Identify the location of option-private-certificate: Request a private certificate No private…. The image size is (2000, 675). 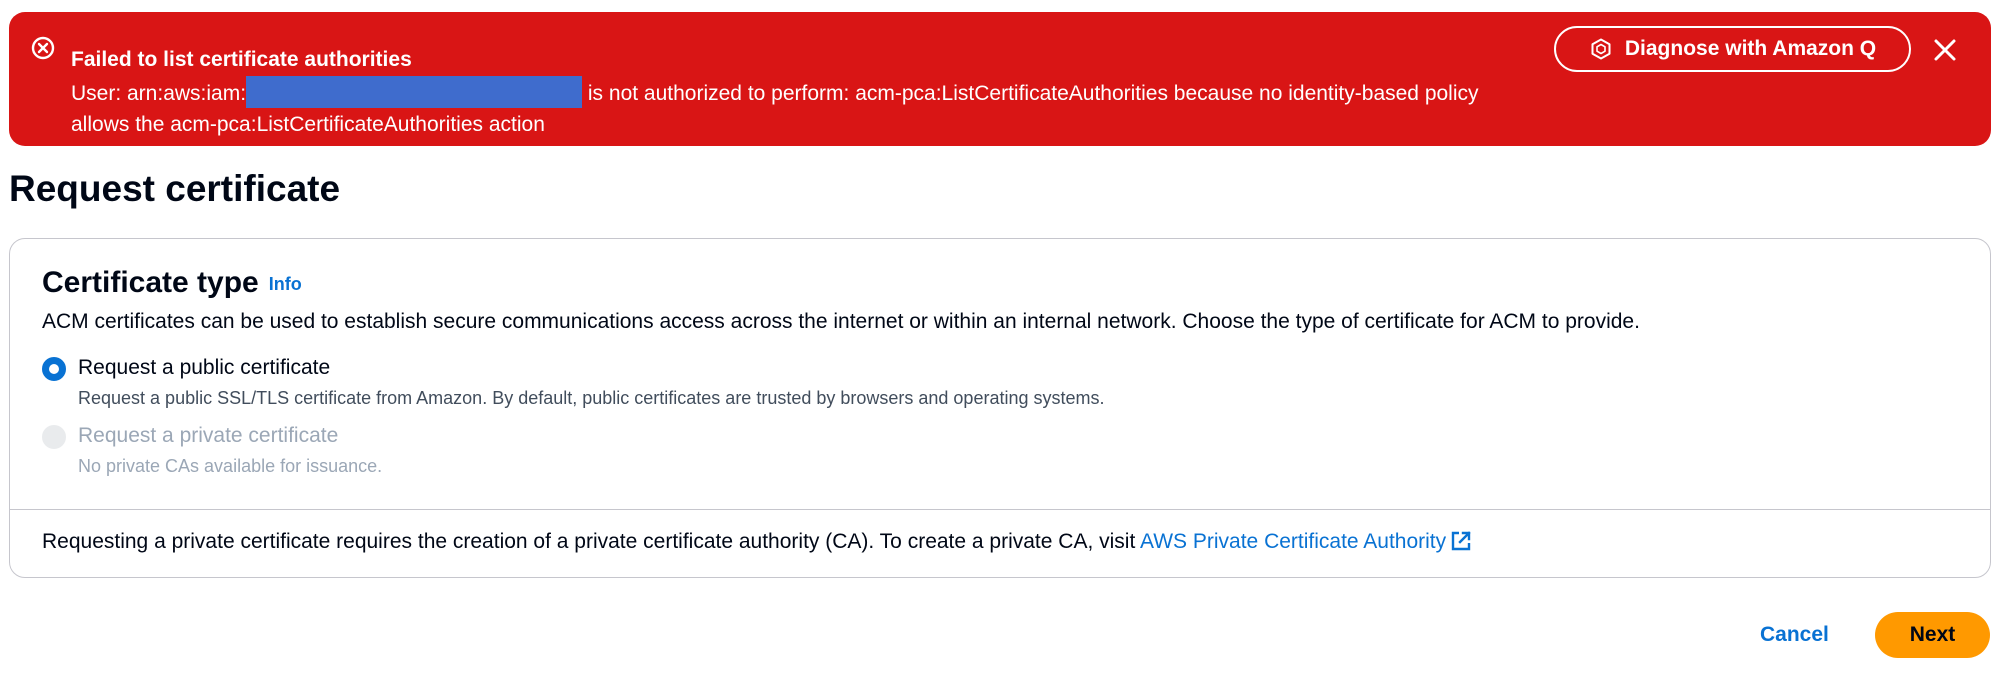
(212, 449).